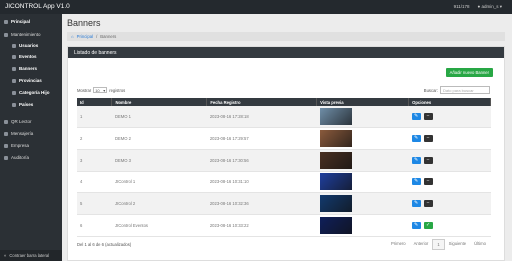  Describe the element at coordinates (6, 157) in the screenshot. I see `chart-icon` at that location.